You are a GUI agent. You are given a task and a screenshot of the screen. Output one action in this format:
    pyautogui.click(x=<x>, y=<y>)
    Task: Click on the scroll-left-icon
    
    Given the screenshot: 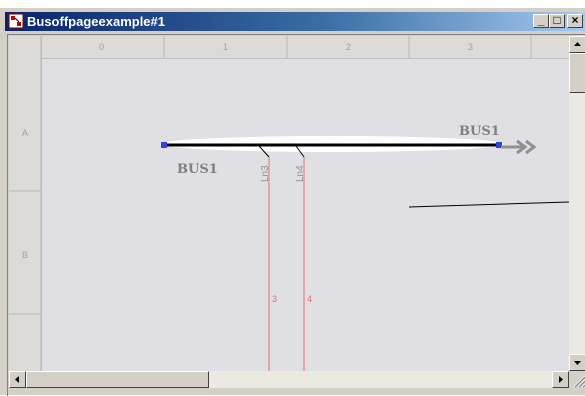 What is the action you would take?
    pyautogui.click(x=17, y=379)
    